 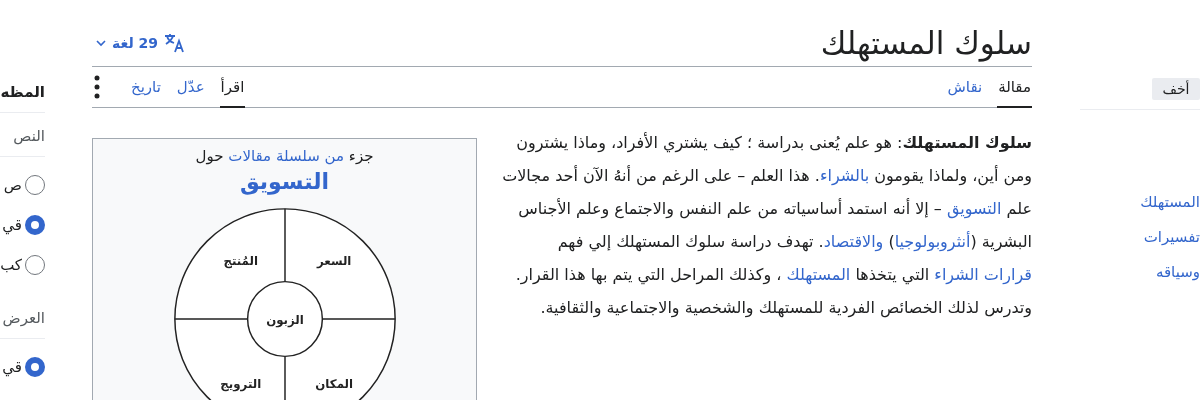 I want to click on toc-link: المستهلك, so click(x=1140, y=202).